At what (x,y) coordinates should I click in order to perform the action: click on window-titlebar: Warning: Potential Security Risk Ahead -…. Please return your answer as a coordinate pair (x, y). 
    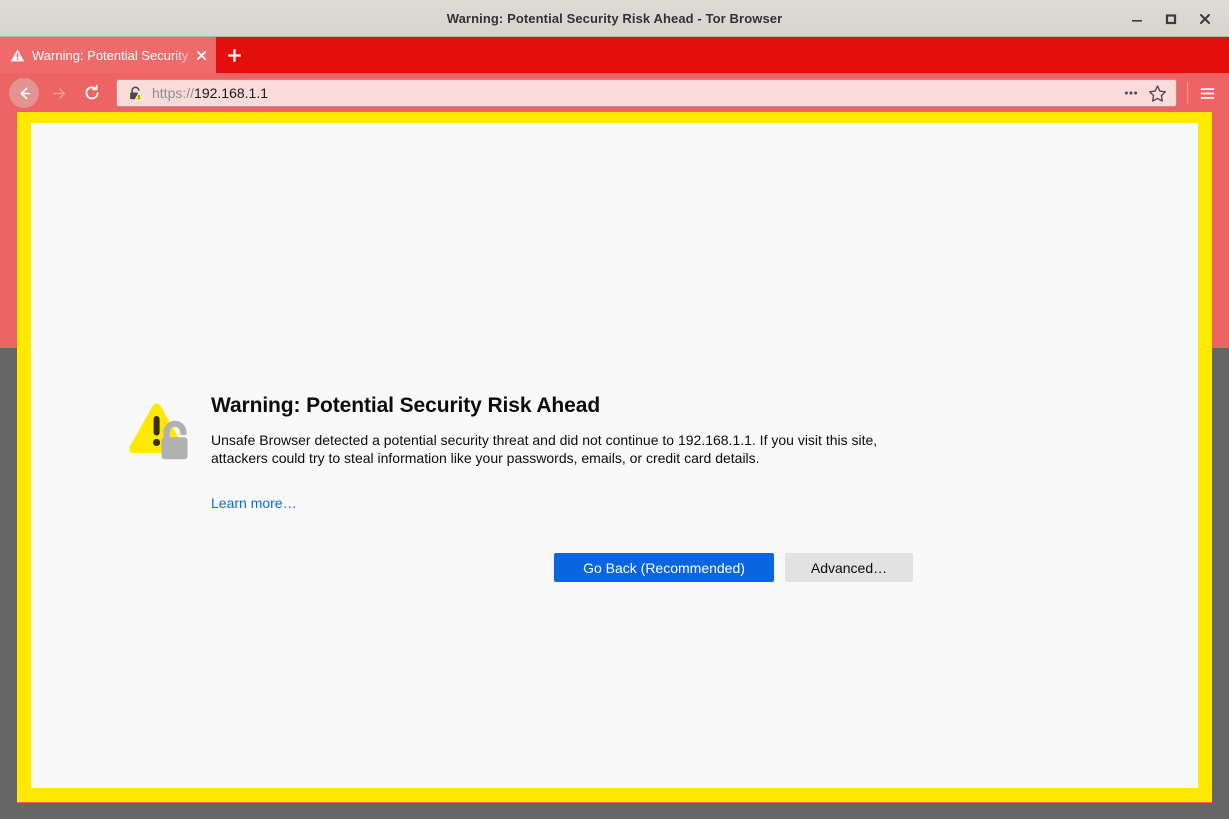
    Looking at the image, I should click on (614, 18).